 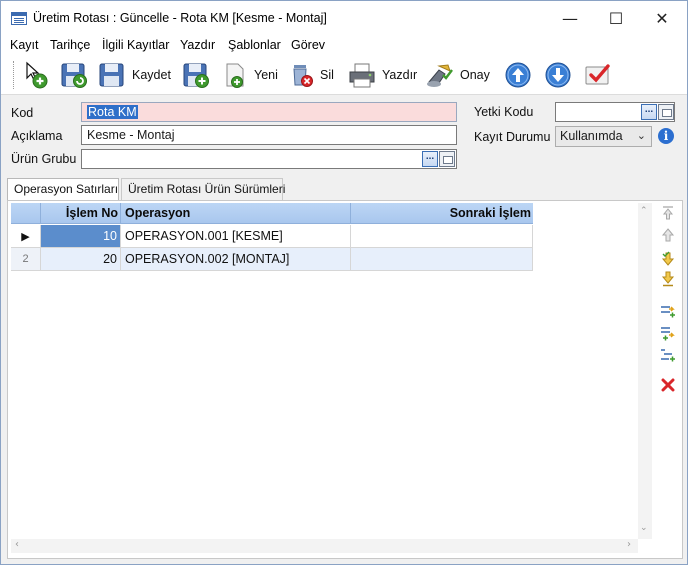 I want to click on approve-check-icon, so click(x=597, y=74).